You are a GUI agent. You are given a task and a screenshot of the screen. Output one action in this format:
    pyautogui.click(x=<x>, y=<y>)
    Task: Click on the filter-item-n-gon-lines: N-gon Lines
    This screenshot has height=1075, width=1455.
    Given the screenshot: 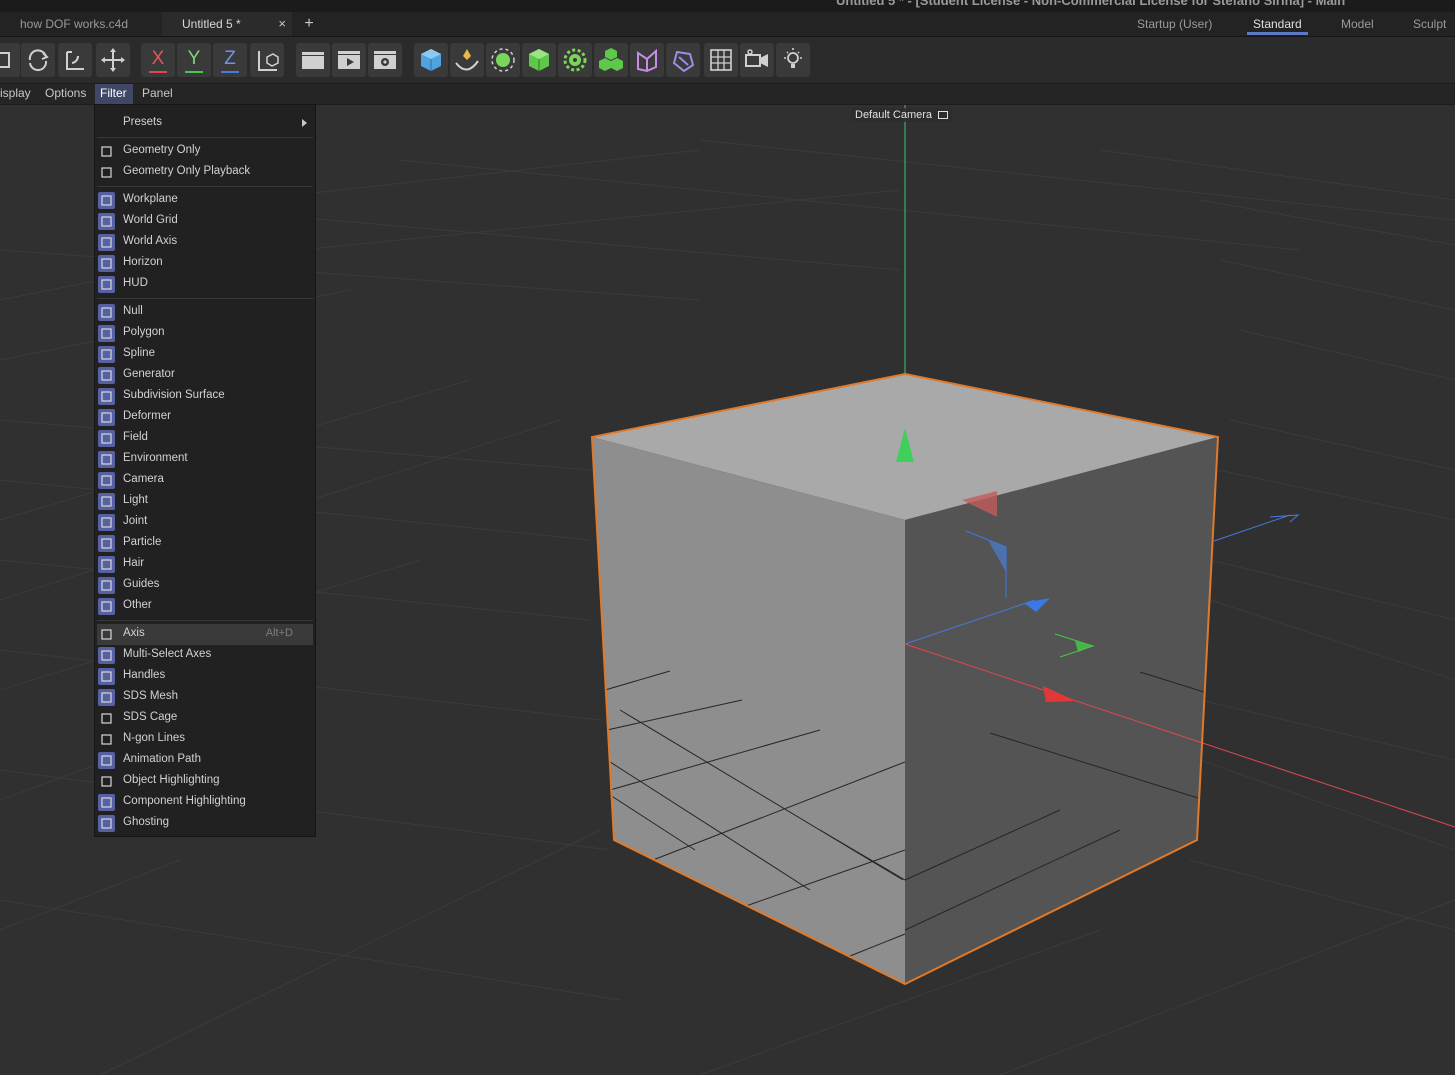 What is the action you would take?
    pyautogui.click(x=205, y=739)
    